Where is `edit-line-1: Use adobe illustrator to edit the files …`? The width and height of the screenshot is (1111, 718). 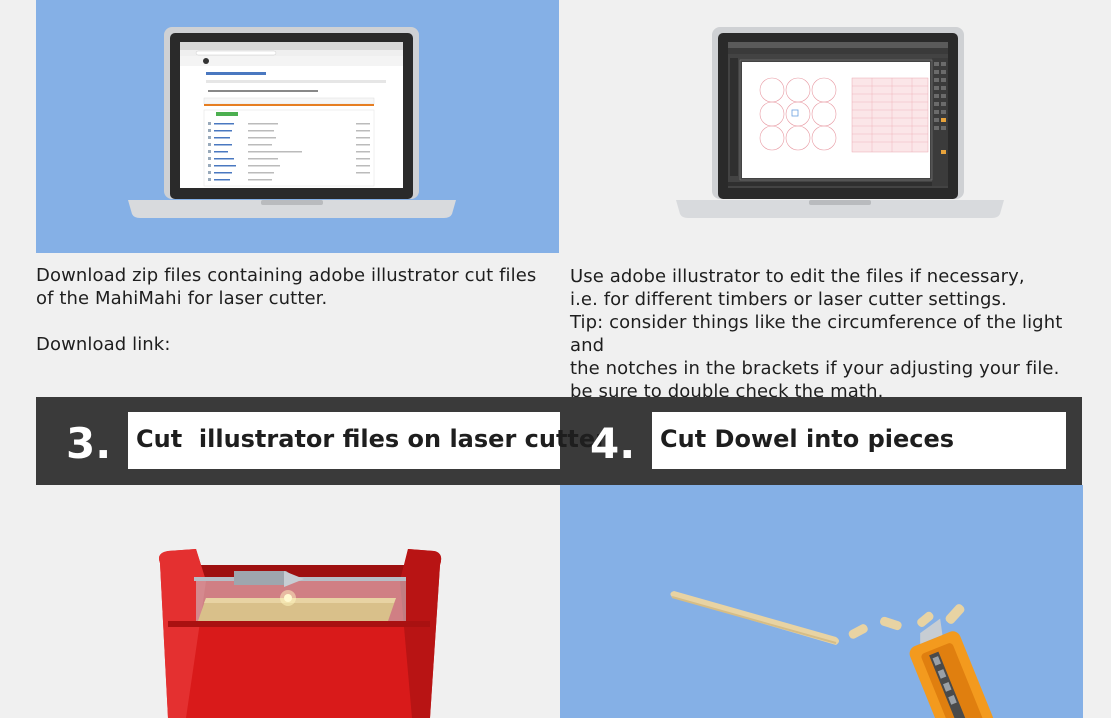
edit-line-1: Use adobe illustrator to edit the files … is located at coordinates (797, 276).